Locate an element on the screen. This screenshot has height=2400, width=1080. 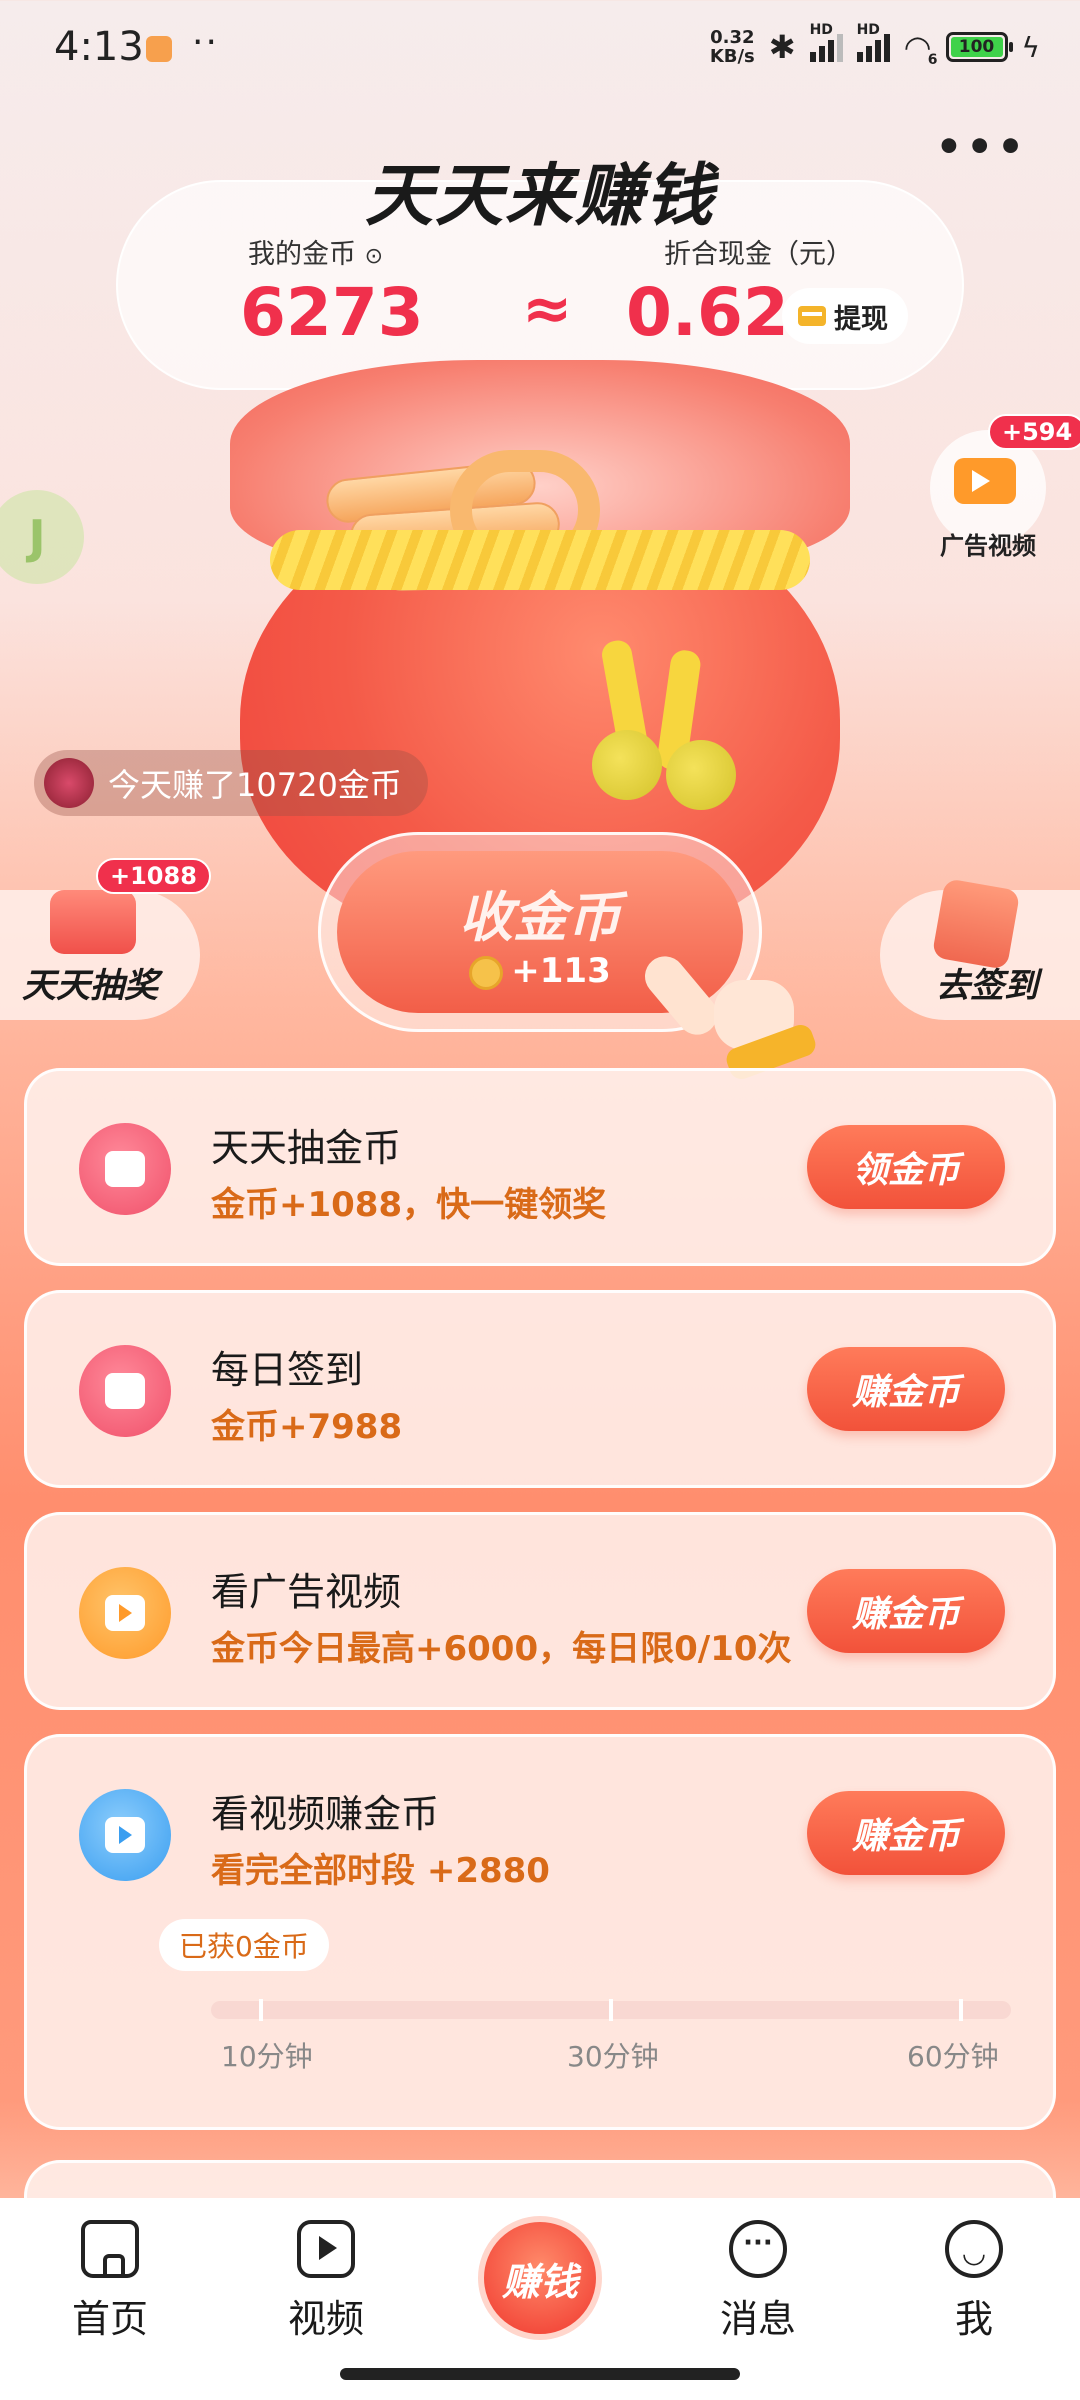
home-indicator is located at coordinates (540, 2374).